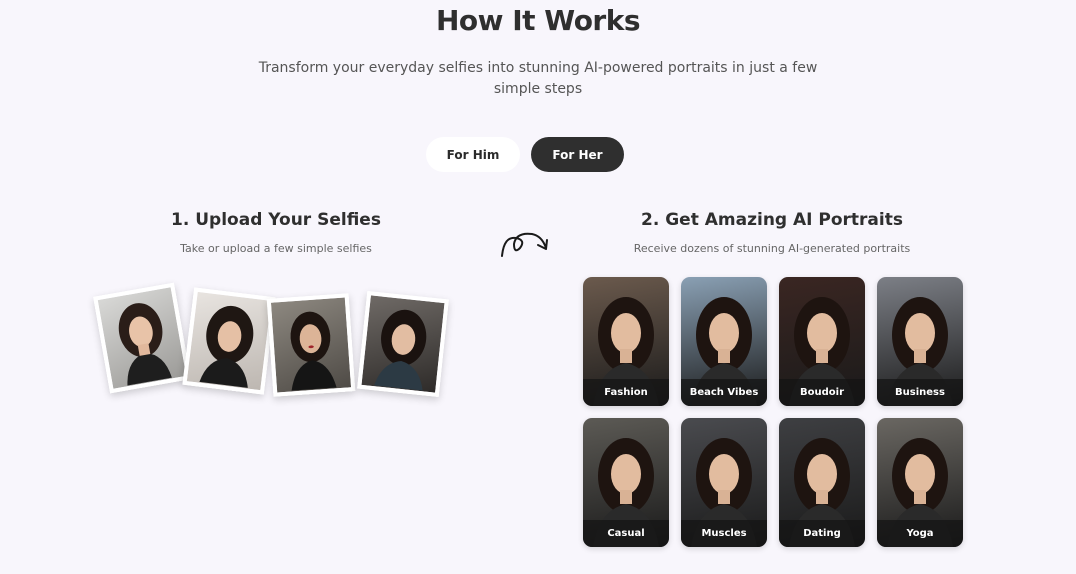  What do you see at coordinates (626, 392) in the screenshot?
I see `portrait-card-label: Fashion` at bounding box center [626, 392].